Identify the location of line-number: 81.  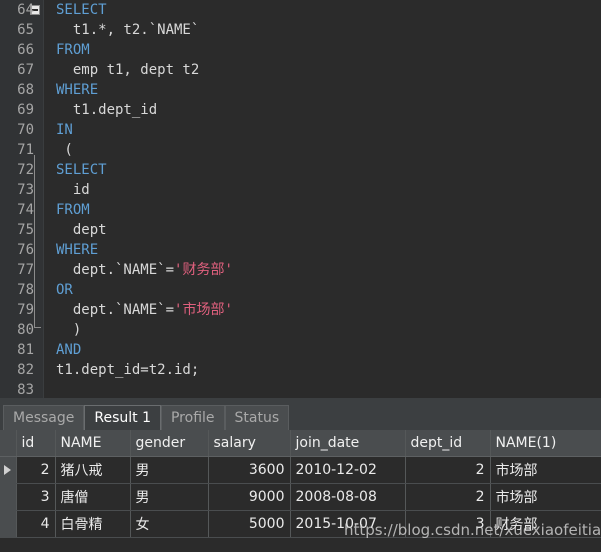
(25, 350).